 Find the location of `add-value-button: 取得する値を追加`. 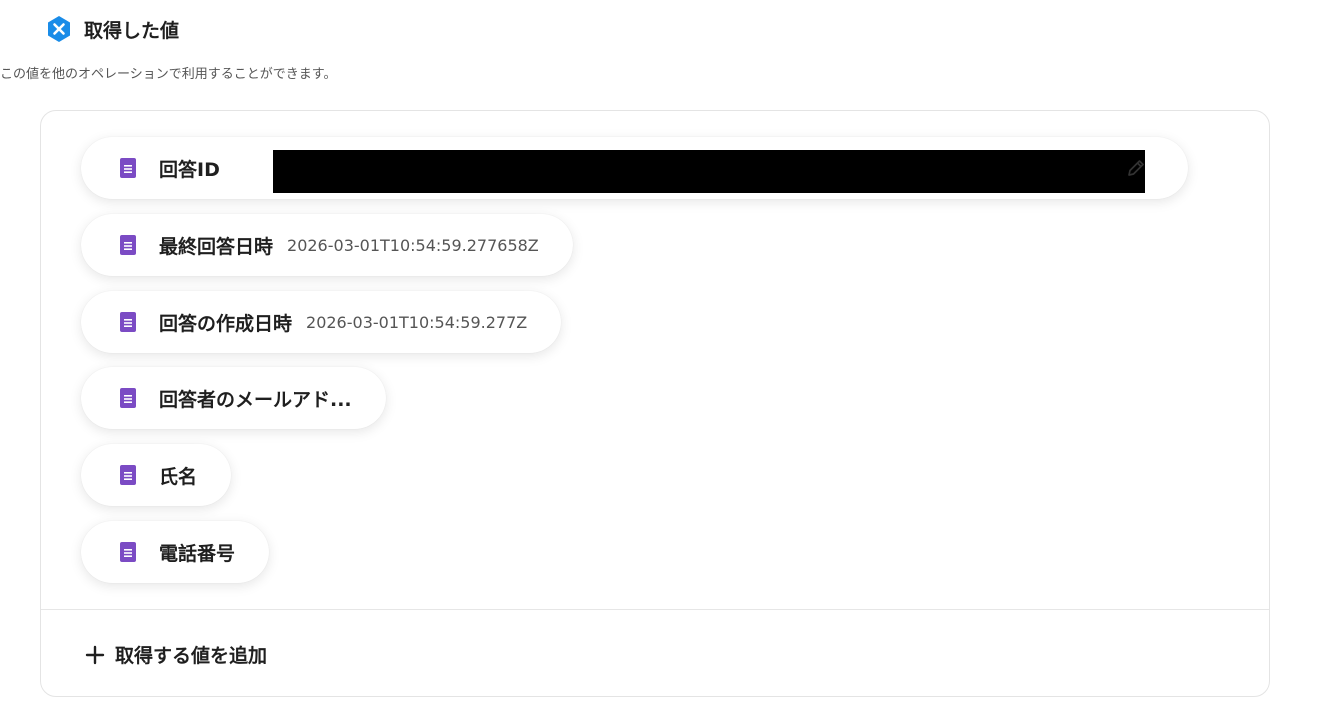

add-value-button: 取得する値を追加 is located at coordinates (176, 654).